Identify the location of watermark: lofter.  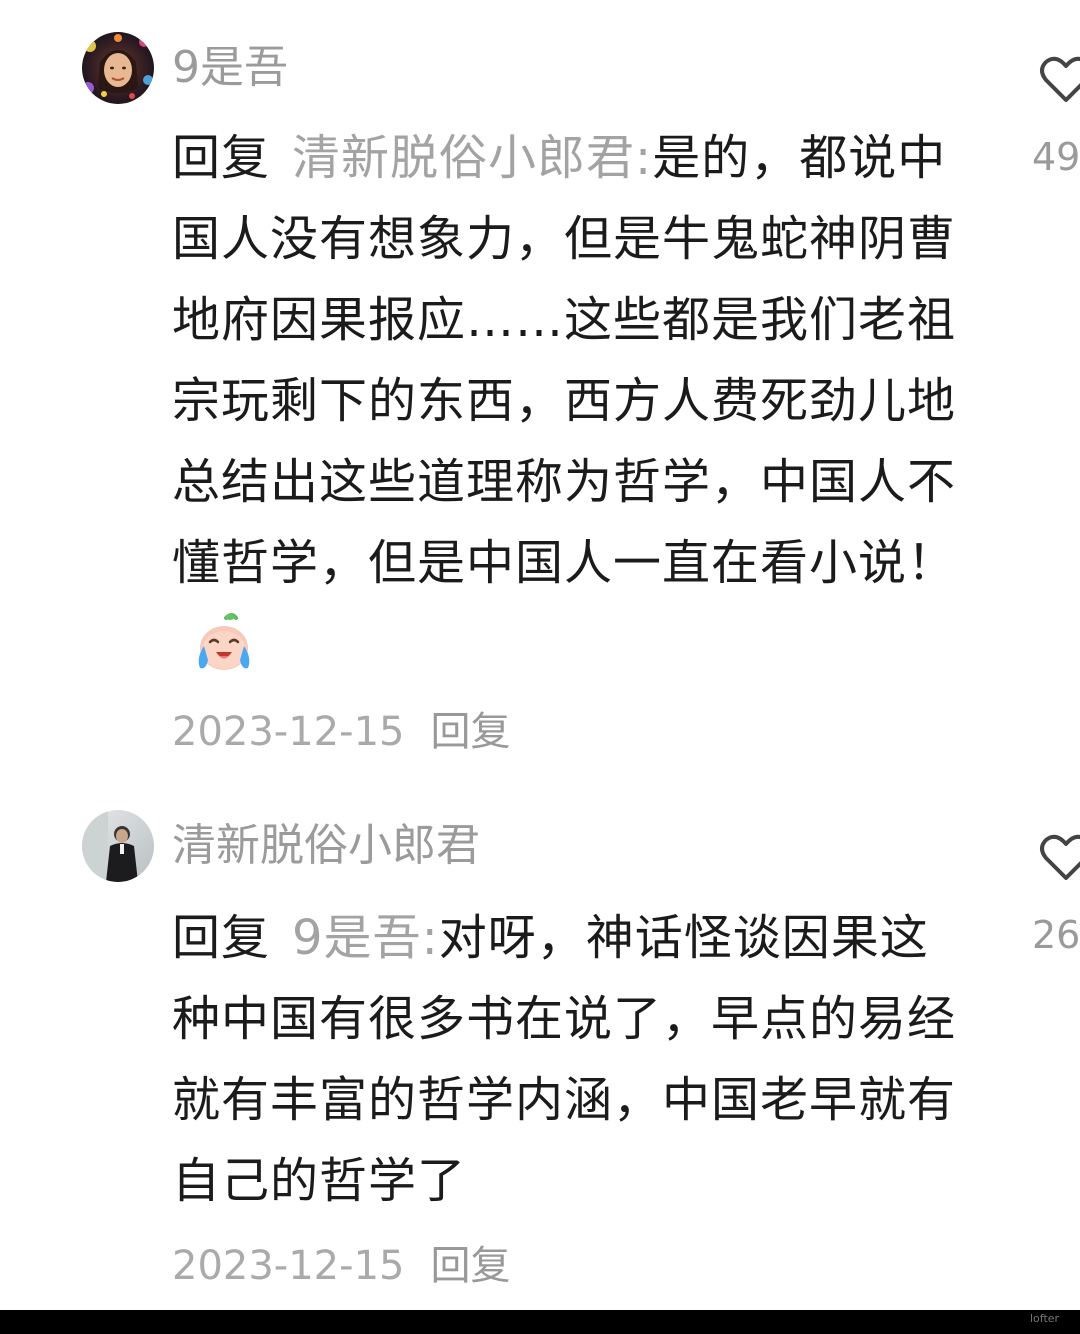
(1045, 1318).